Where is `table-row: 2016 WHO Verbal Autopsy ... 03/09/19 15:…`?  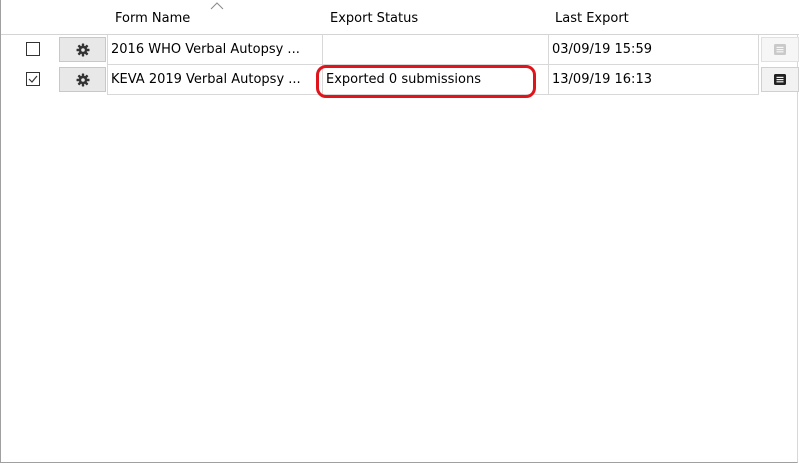
table-row: 2016 WHO Verbal Autopsy ... 03/09/19 15:… is located at coordinates (400, 50).